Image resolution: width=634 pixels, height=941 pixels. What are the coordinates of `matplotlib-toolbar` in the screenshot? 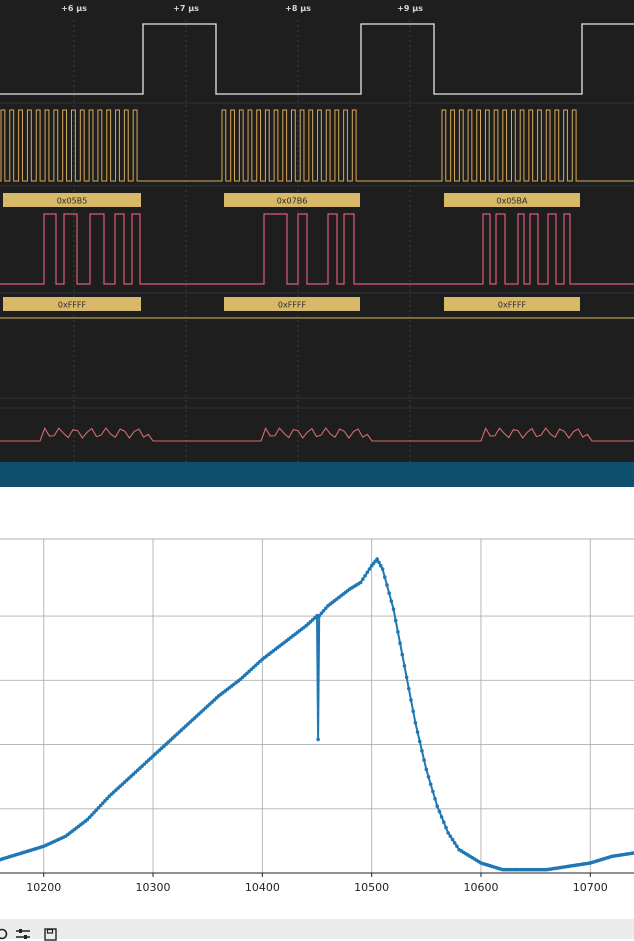 It's located at (317, 930).